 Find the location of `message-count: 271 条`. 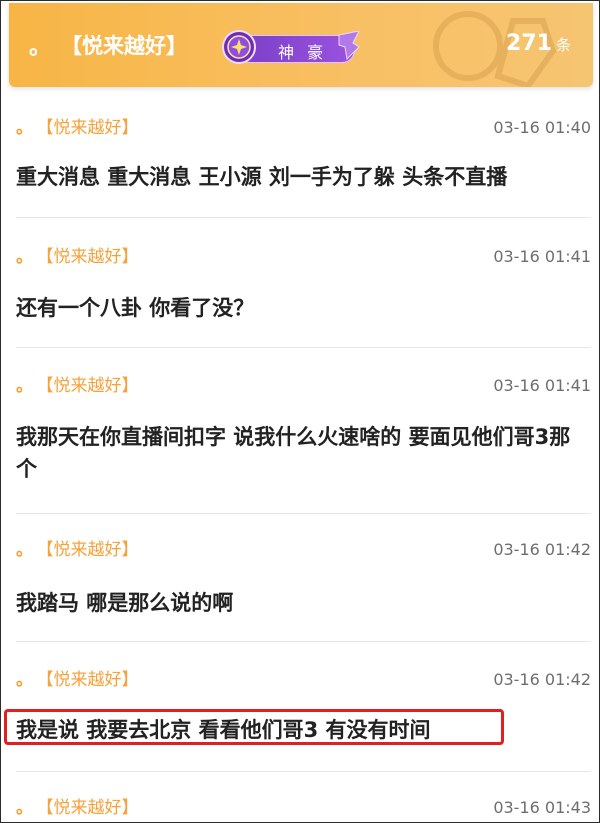

message-count: 271 条 is located at coordinates (538, 43).